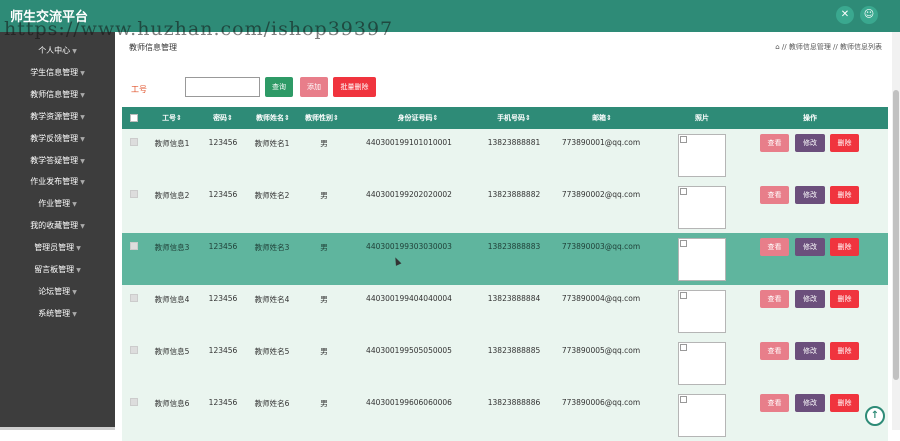  Describe the element at coordinates (514, 246) in the screenshot. I see `cell-phone: 13823888883` at that location.